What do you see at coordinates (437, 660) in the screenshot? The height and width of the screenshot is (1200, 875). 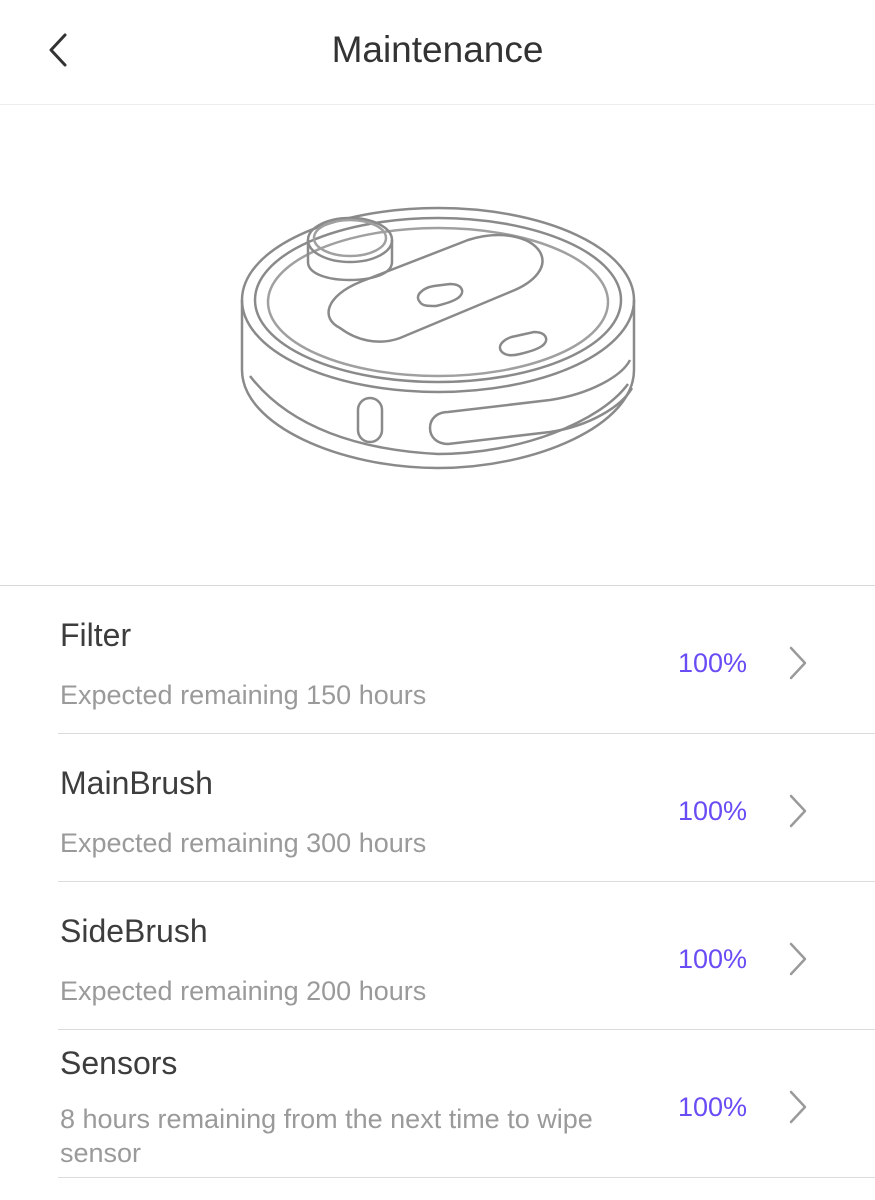 I see `maintenance-item-filter: Filter Expected remaining 150 hours 100%` at bounding box center [437, 660].